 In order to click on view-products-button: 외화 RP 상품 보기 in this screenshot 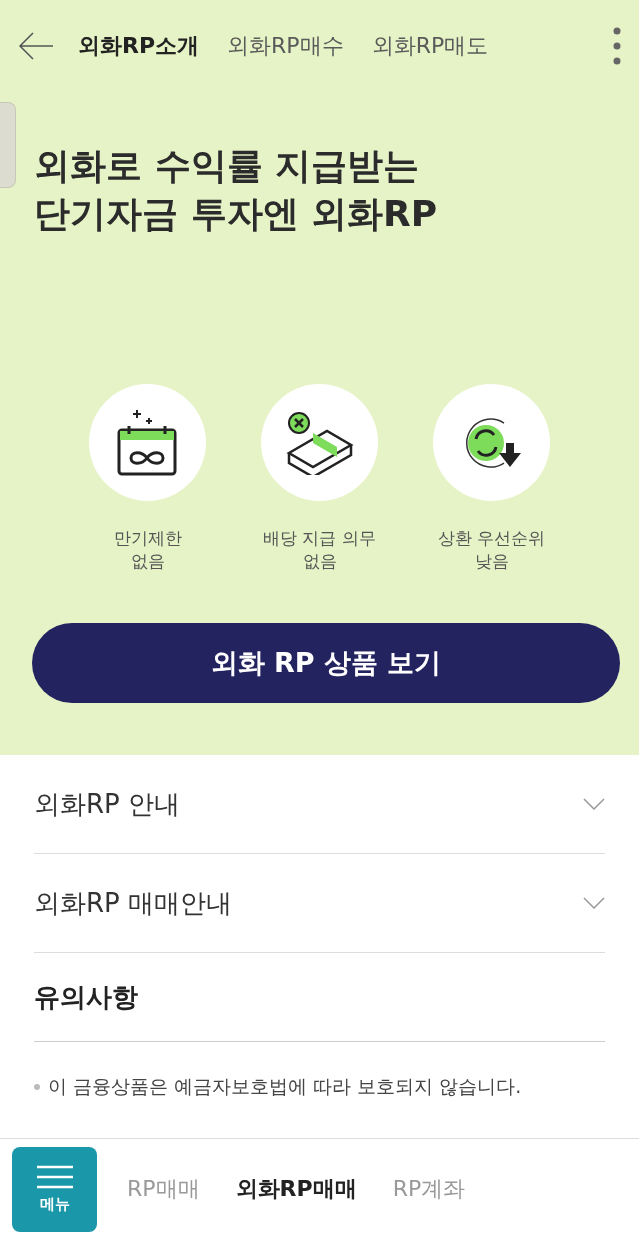, I will do `click(326, 663)`.